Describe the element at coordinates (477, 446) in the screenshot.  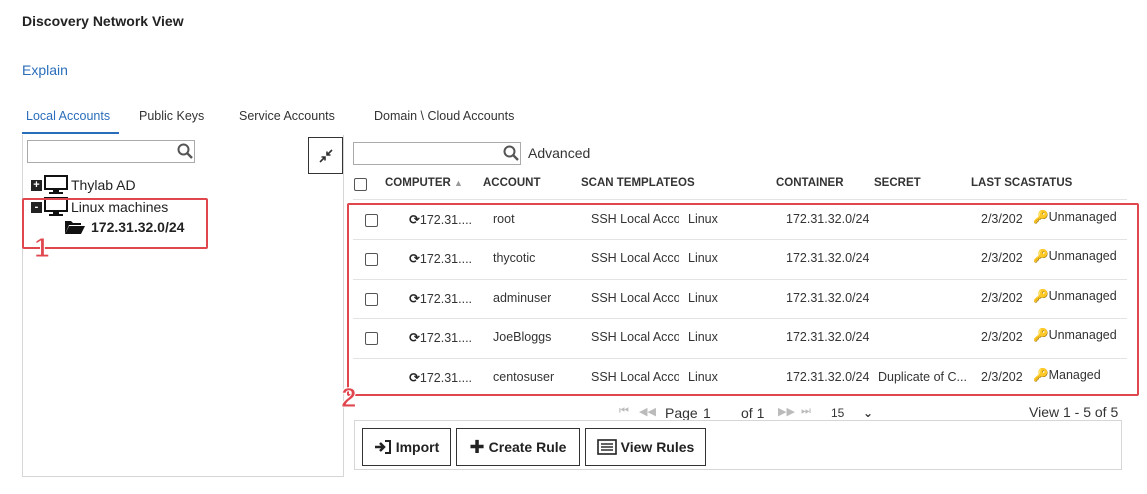
I see `plus-icon: ✚` at that location.